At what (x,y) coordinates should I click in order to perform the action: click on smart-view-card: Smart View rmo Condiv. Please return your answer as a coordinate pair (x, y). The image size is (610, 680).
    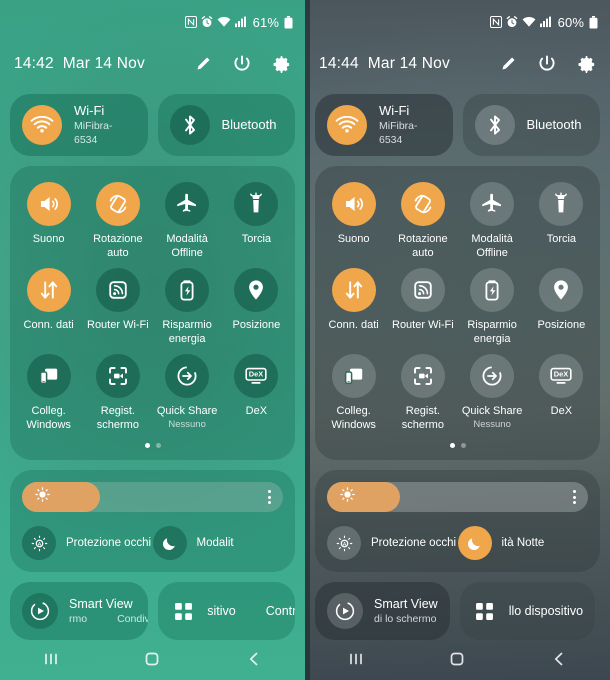
    Looking at the image, I should click on (79, 611).